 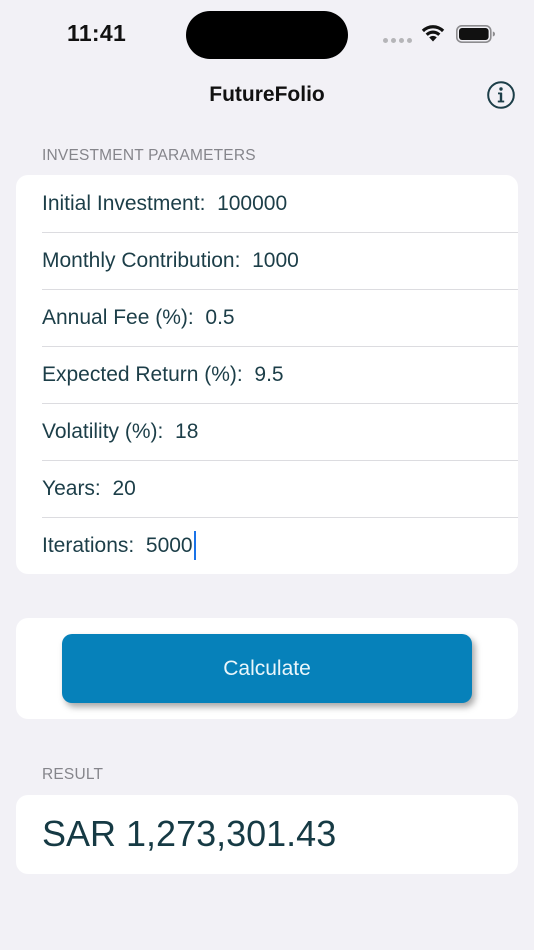 I want to click on iterations-field: Iterations: 5000, so click(x=267, y=545).